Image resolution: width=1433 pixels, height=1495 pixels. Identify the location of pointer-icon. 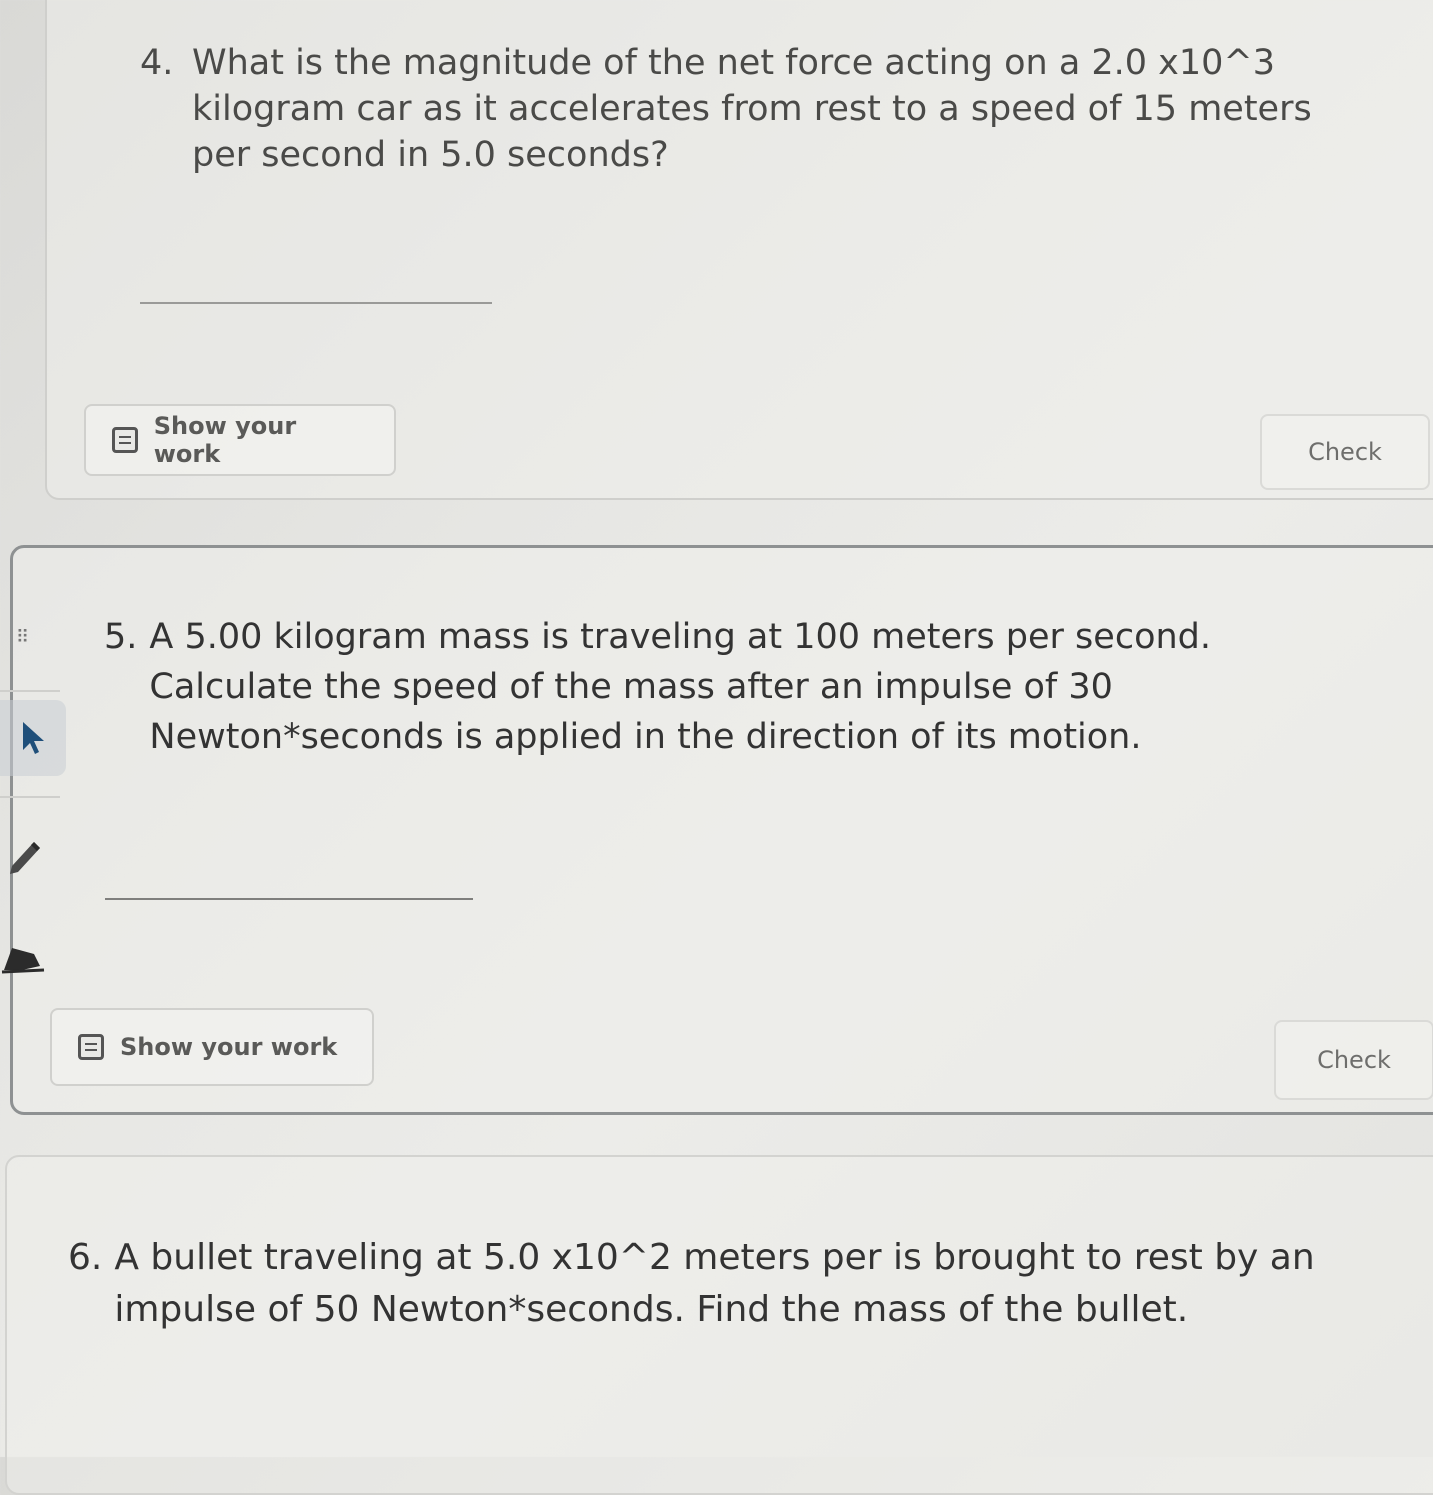
(33, 738).